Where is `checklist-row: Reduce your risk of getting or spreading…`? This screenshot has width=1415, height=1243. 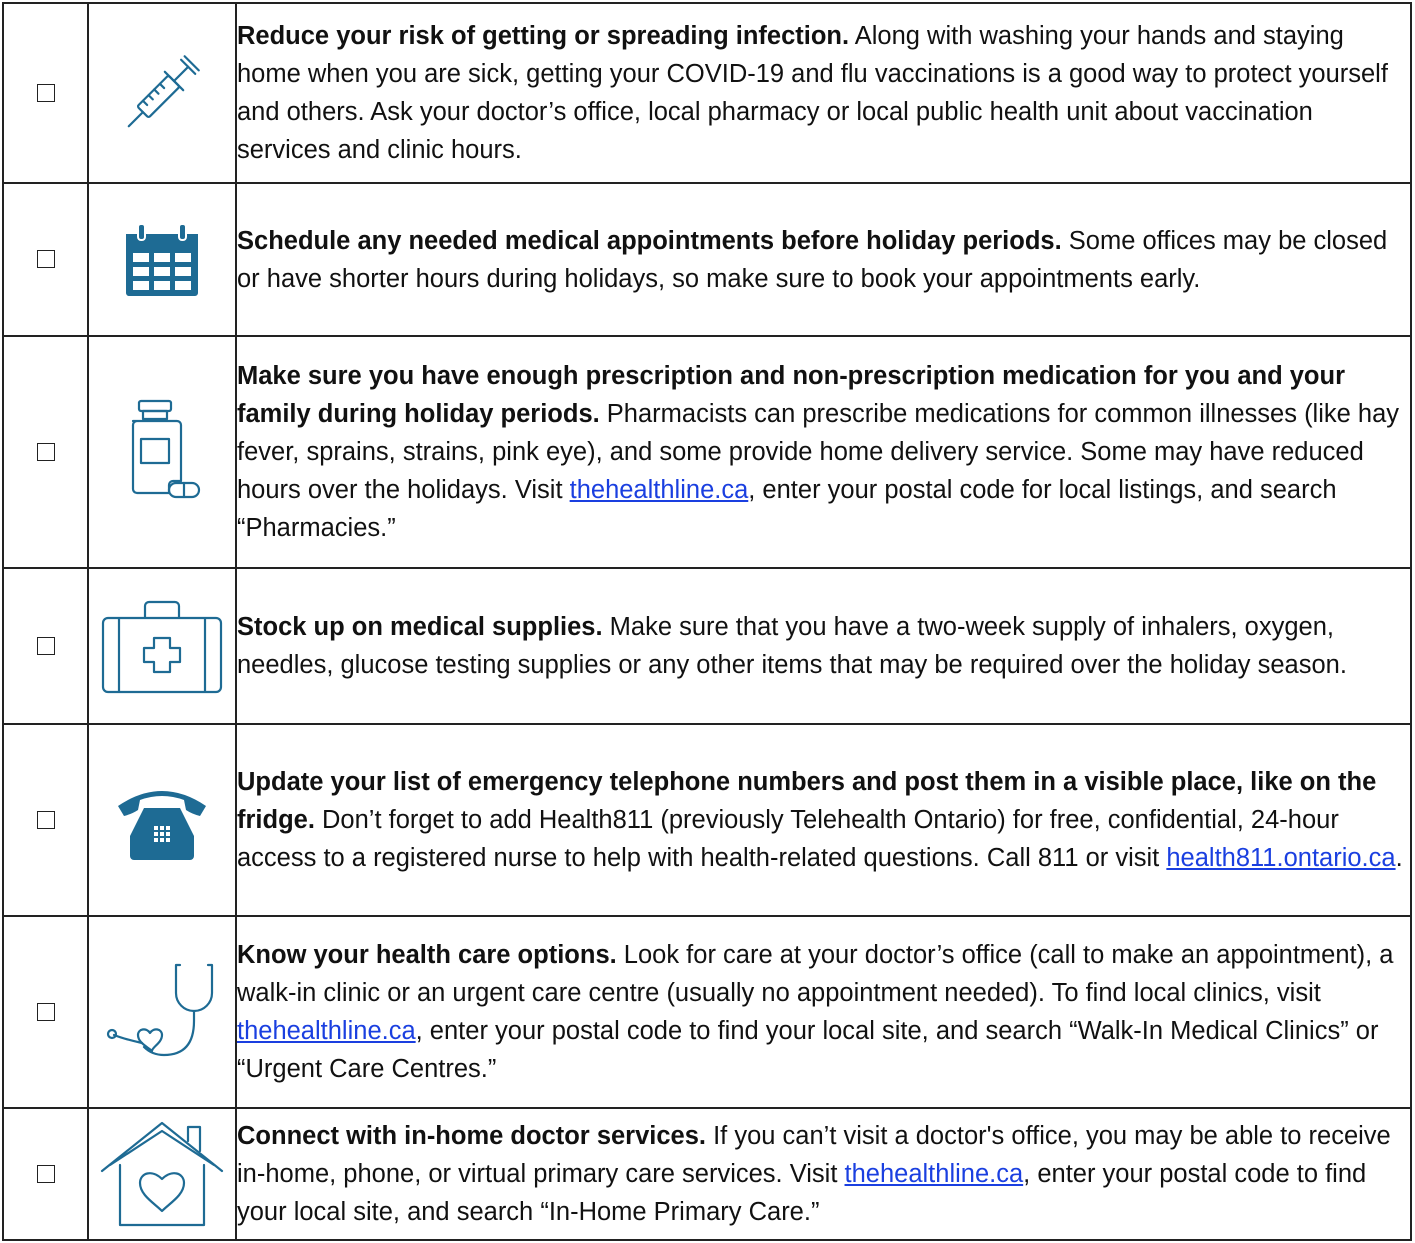 checklist-row: Reduce your risk of getting or spreading… is located at coordinates (707, 93).